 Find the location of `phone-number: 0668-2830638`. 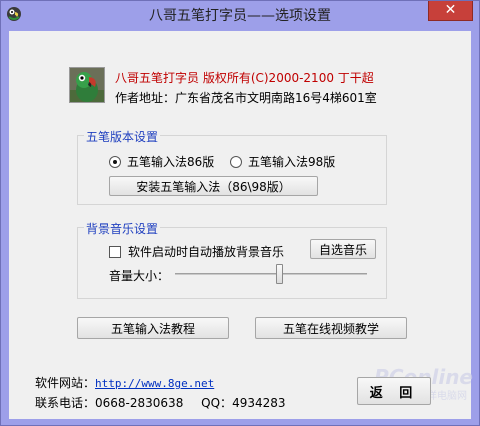

phone-number: 0668-2830638 is located at coordinates (139, 403).